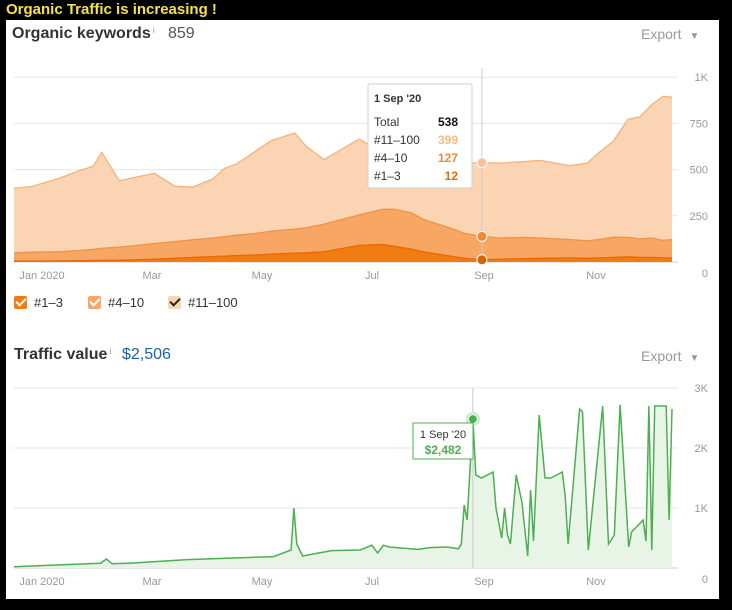 Image resolution: width=732 pixels, height=610 pixels. I want to click on y-tick-label: 3K, so click(702, 389).